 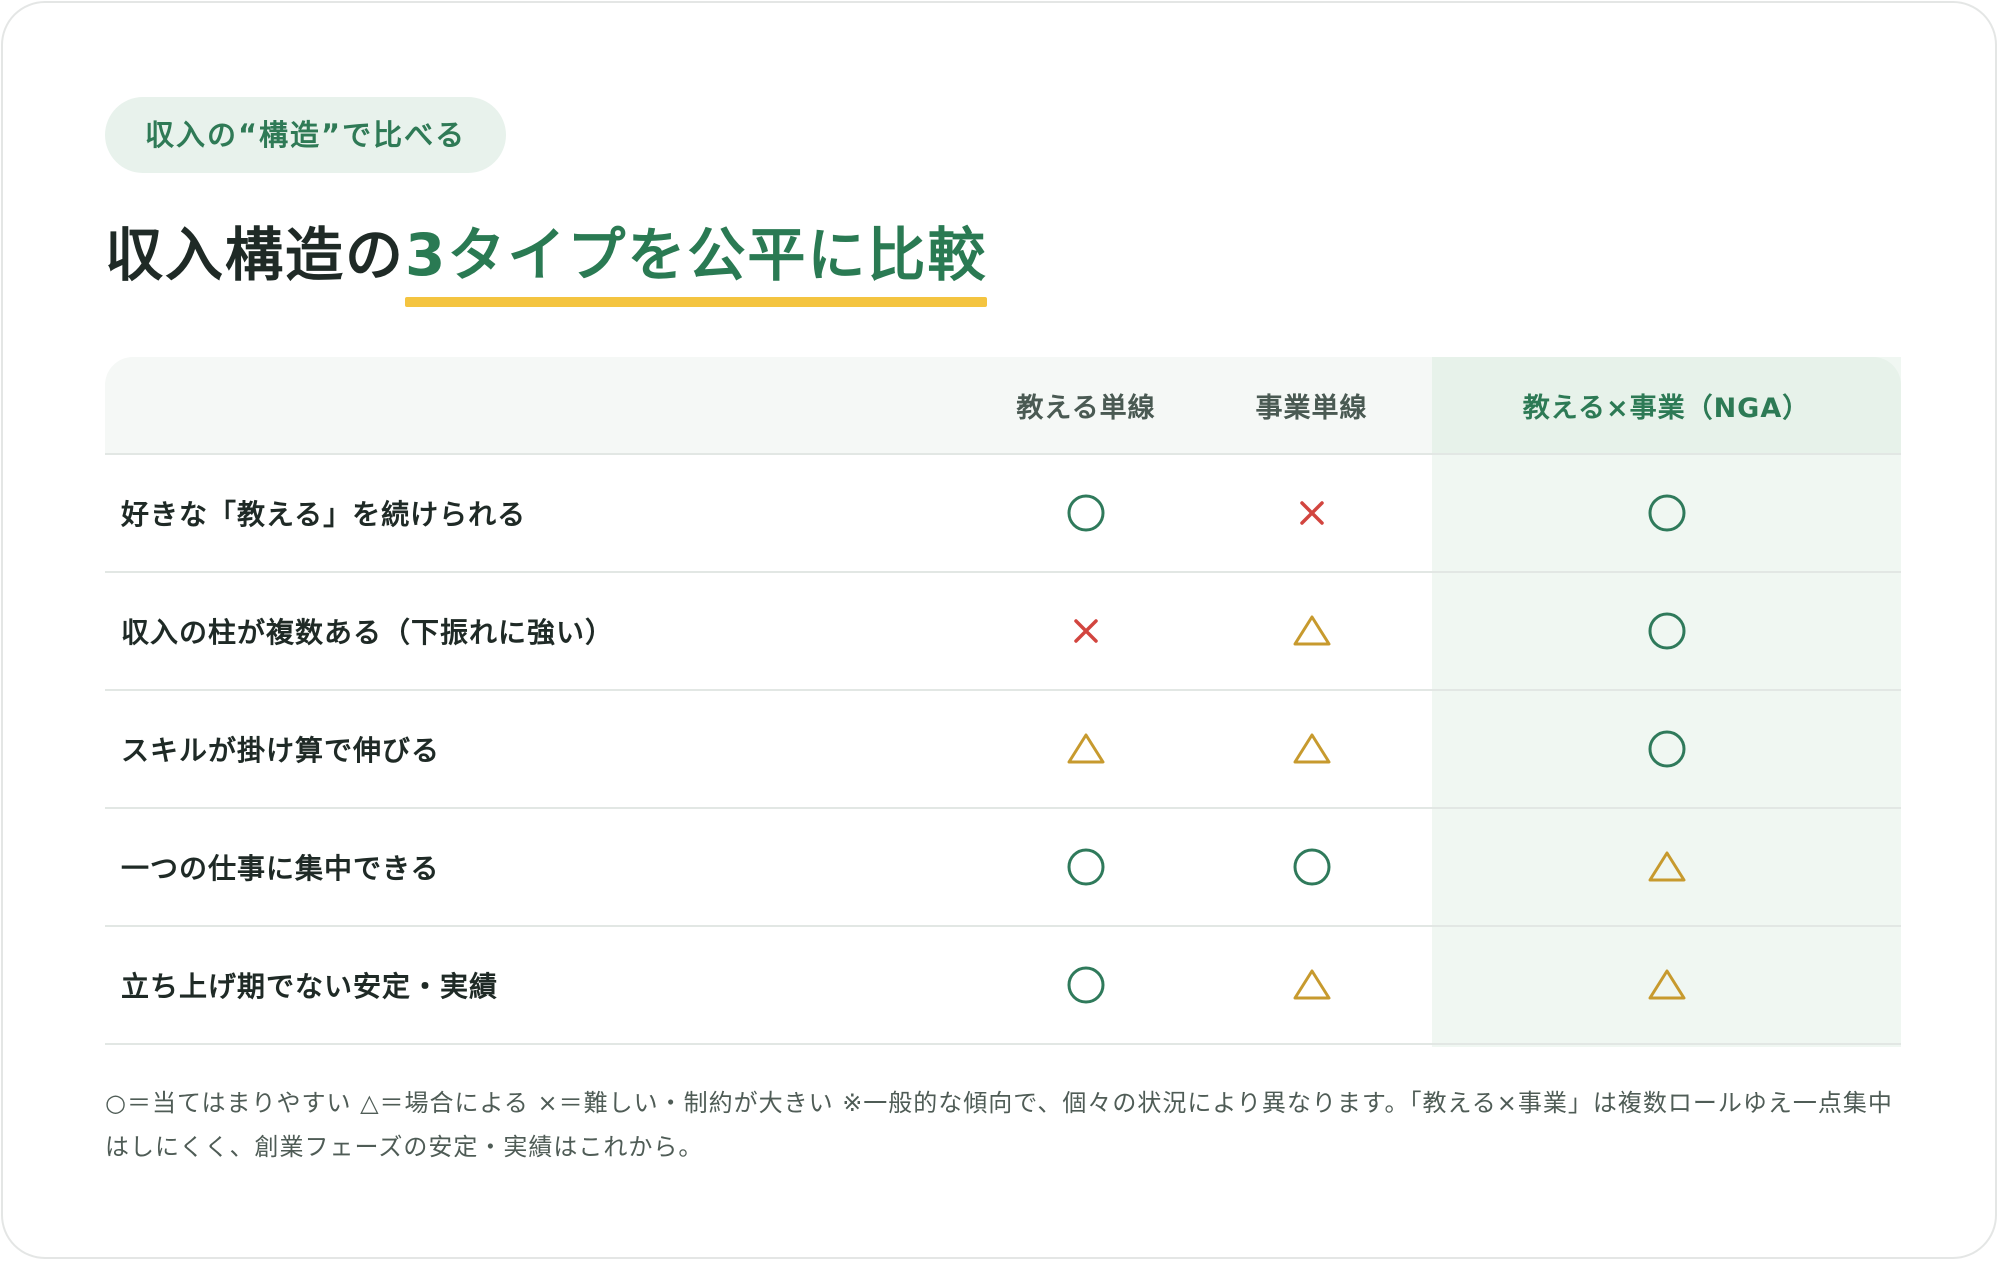 I want to click on table-row: 立ち上げ期でない安定・実績, so click(x=1003, y=986).